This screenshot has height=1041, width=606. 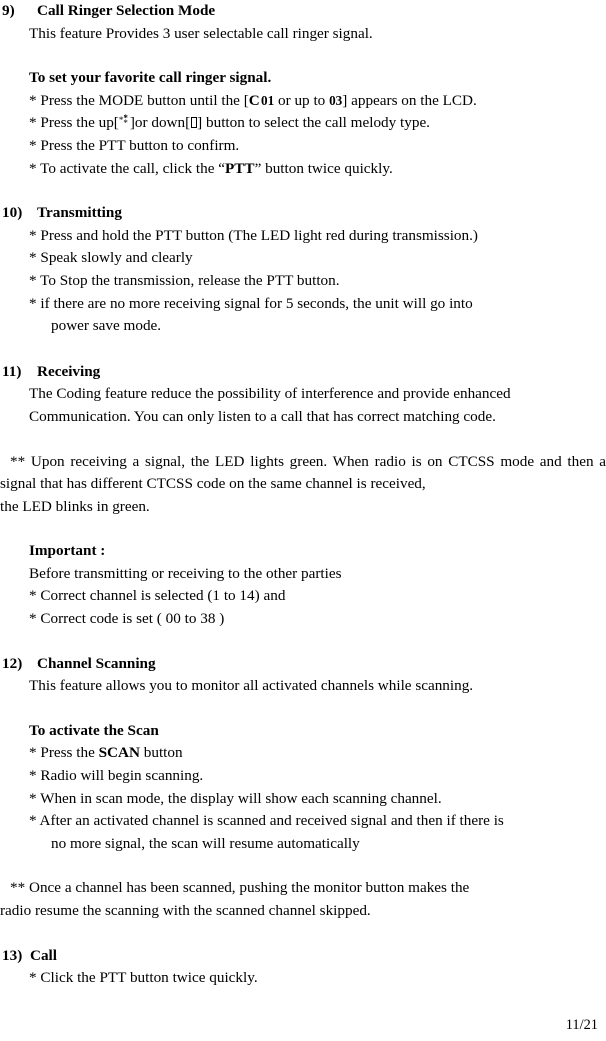 What do you see at coordinates (74, 123) in the screenshot?
I see `bullet-text-prefix: * Press the up[` at bounding box center [74, 123].